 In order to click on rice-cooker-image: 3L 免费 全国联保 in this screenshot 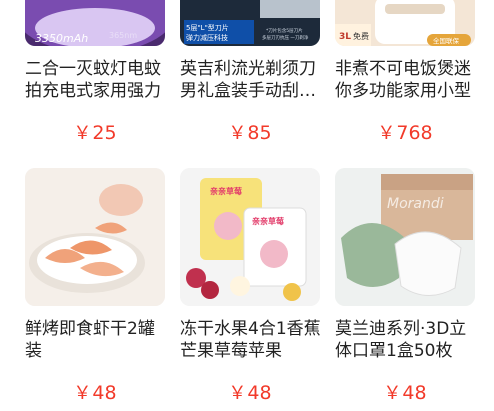, I will do `click(405, 23)`.